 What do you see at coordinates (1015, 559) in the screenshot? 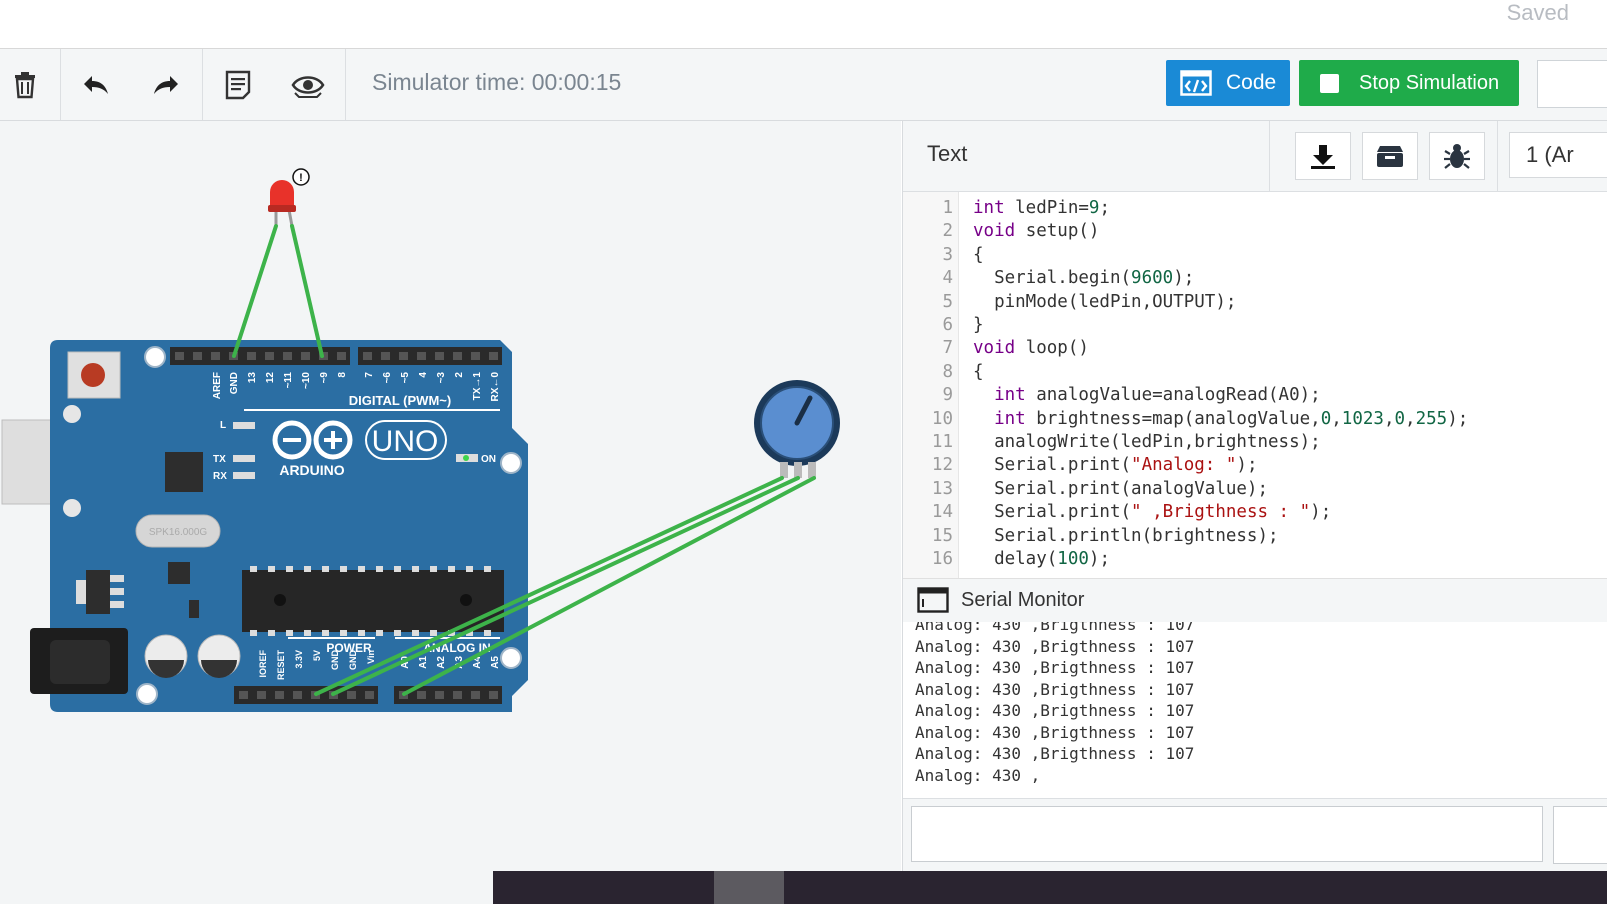
I see `code-token: delay(` at bounding box center [1015, 559].